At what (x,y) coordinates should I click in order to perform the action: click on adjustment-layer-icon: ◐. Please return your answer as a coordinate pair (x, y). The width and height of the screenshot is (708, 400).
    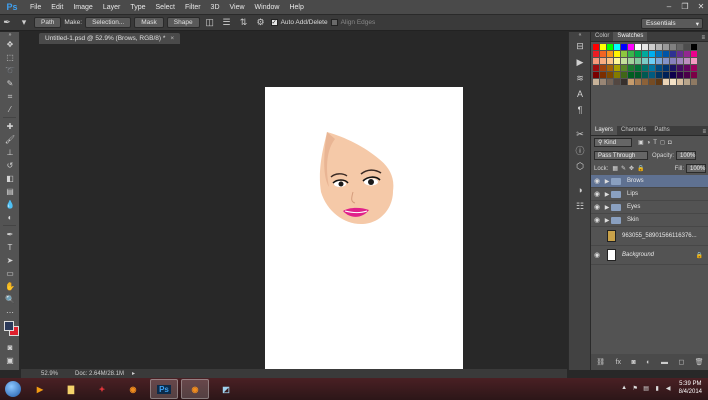
    Looking at the image, I should click on (648, 362).